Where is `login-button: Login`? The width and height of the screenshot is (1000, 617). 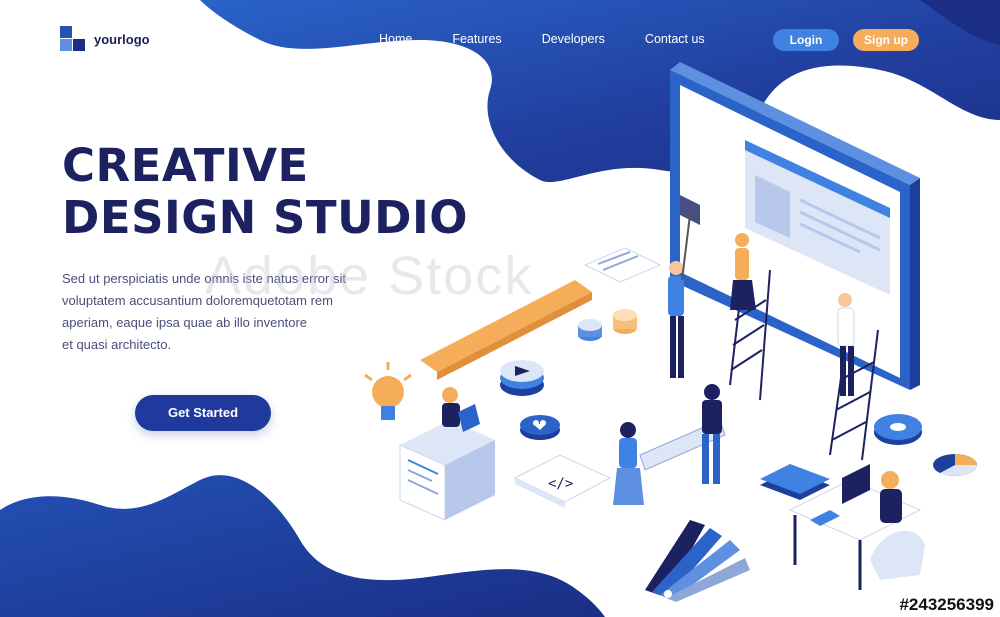
login-button: Login is located at coordinates (806, 40).